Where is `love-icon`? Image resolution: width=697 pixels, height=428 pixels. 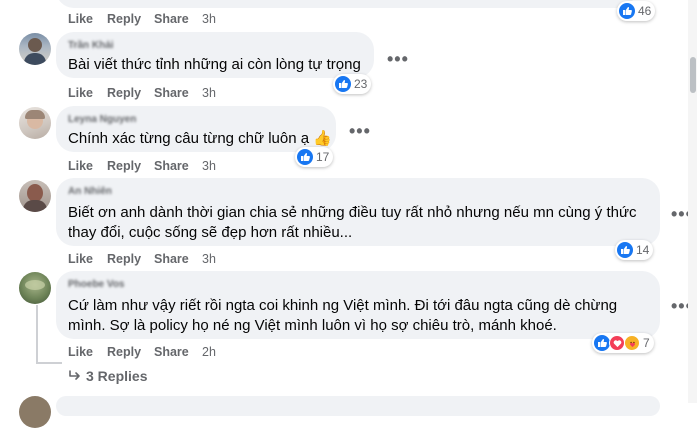 love-icon is located at coordinates (617, 343).